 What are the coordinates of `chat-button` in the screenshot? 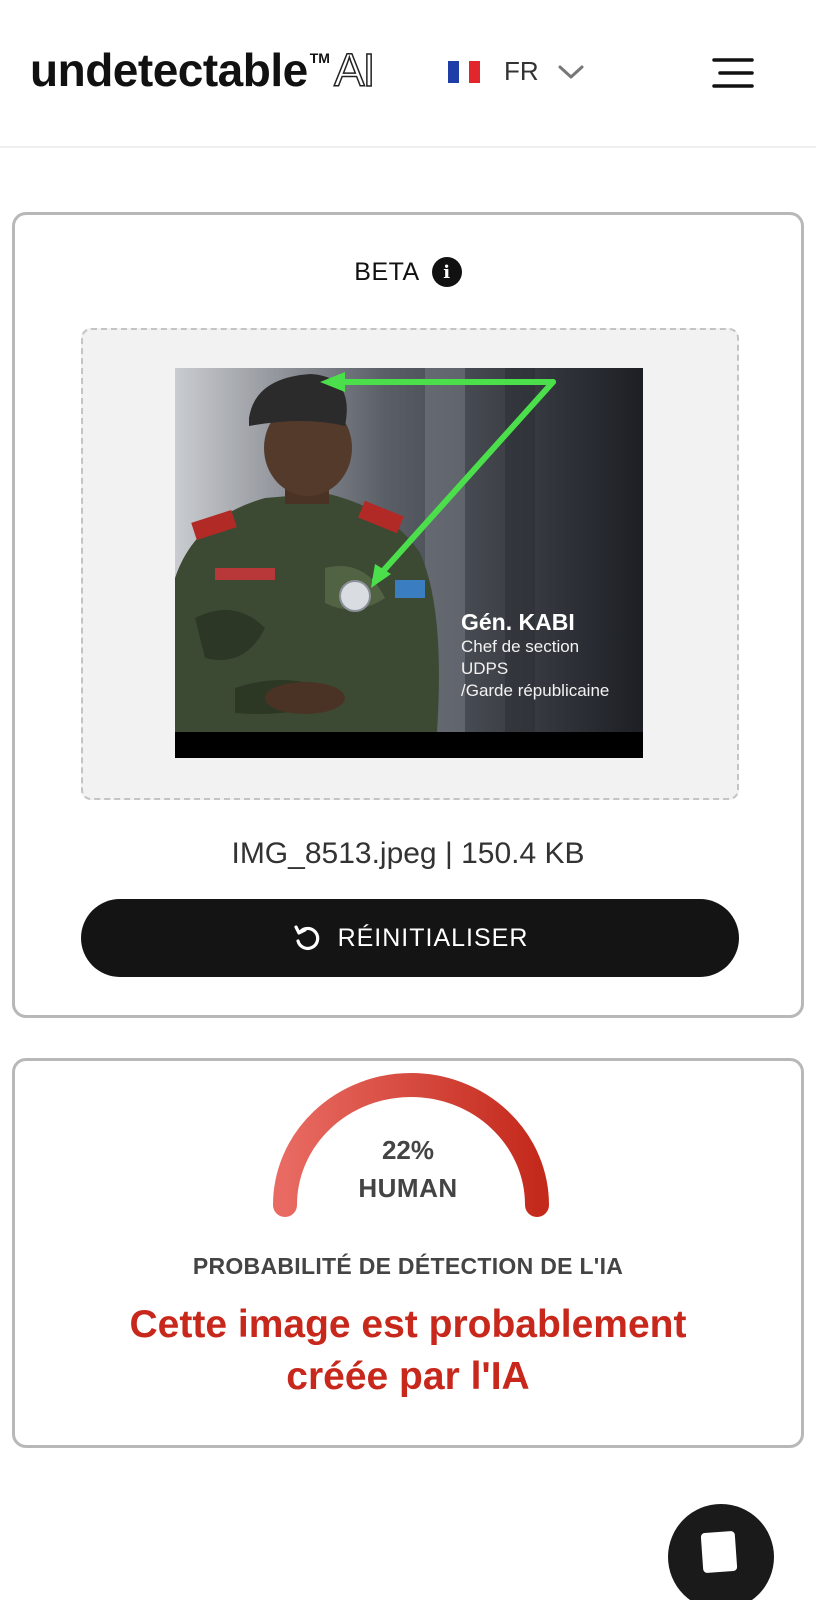 It's located at (721, 1552).